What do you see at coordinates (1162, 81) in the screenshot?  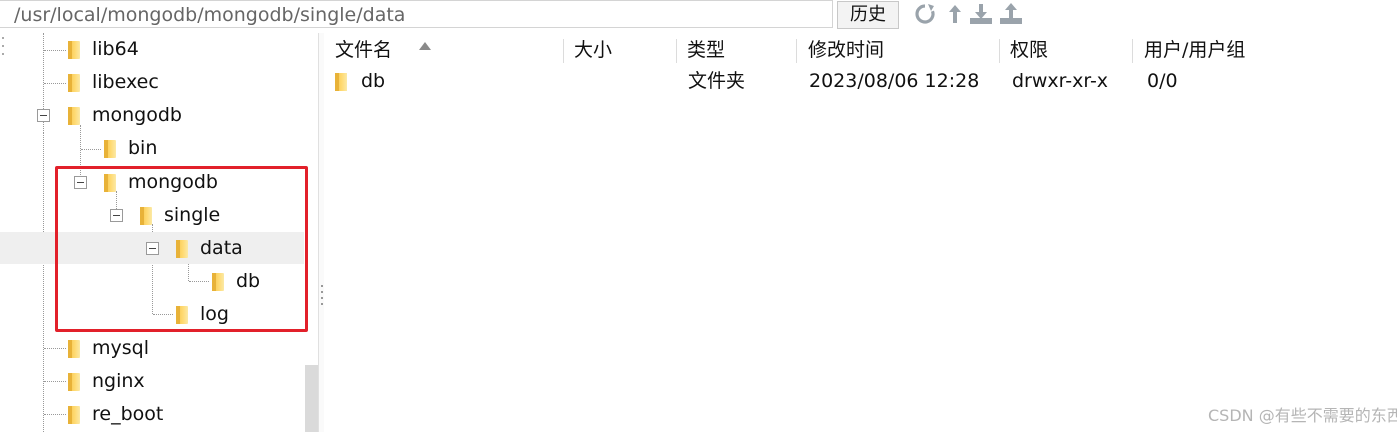 I see `file-owner: 0/0` at bounding box center [1162, 81].